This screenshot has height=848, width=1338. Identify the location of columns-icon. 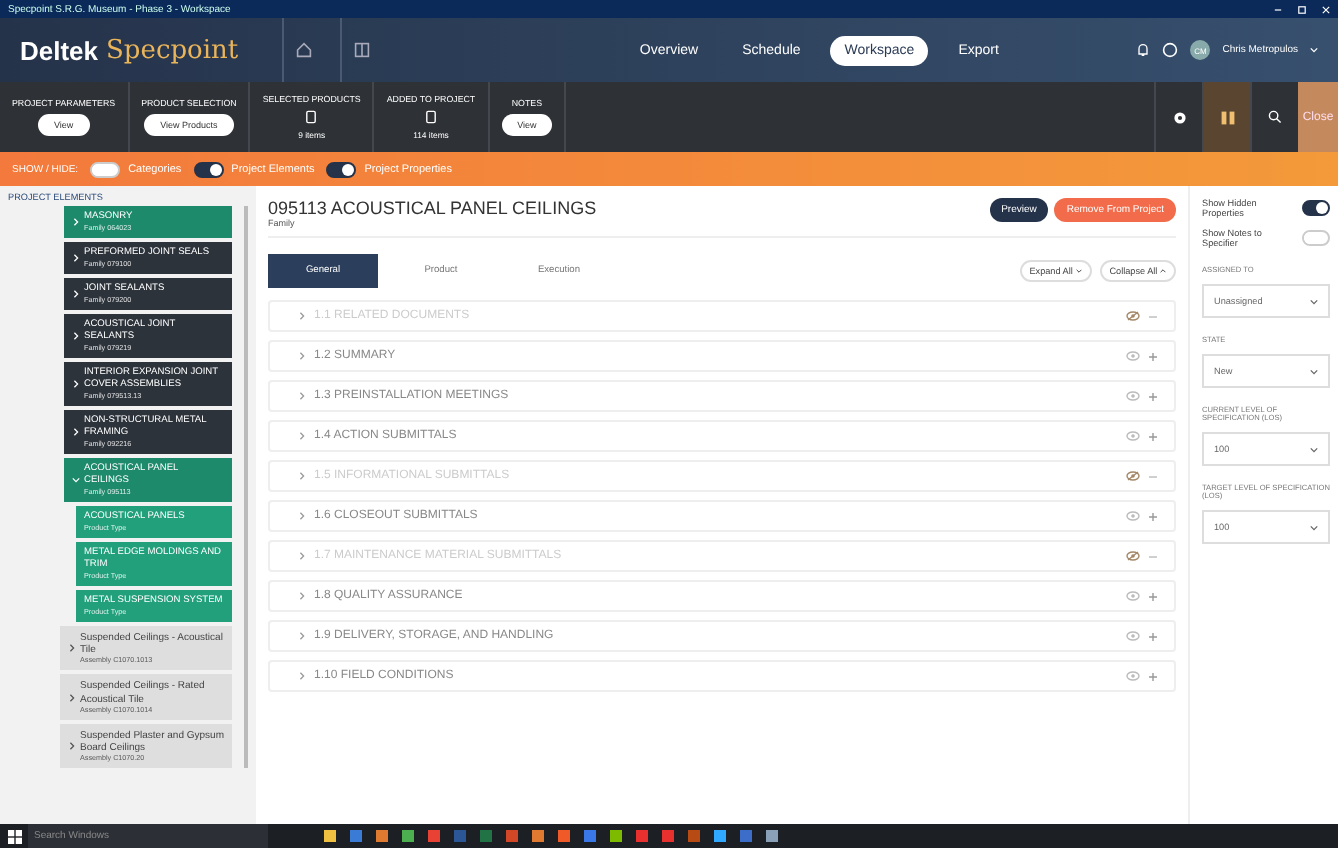
(1227, 117).